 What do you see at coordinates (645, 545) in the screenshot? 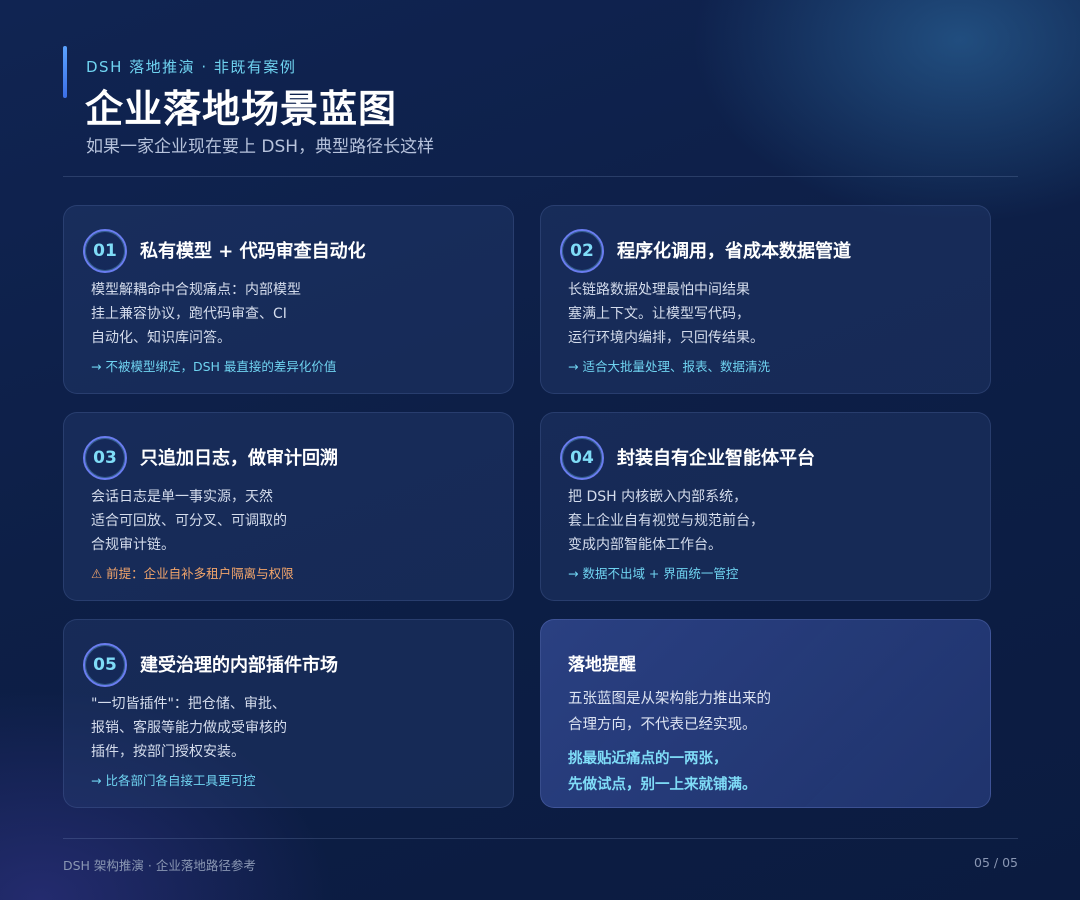
I see `card-body-line: 变成内部智能体工作台。` at bounding box center [645, 545].